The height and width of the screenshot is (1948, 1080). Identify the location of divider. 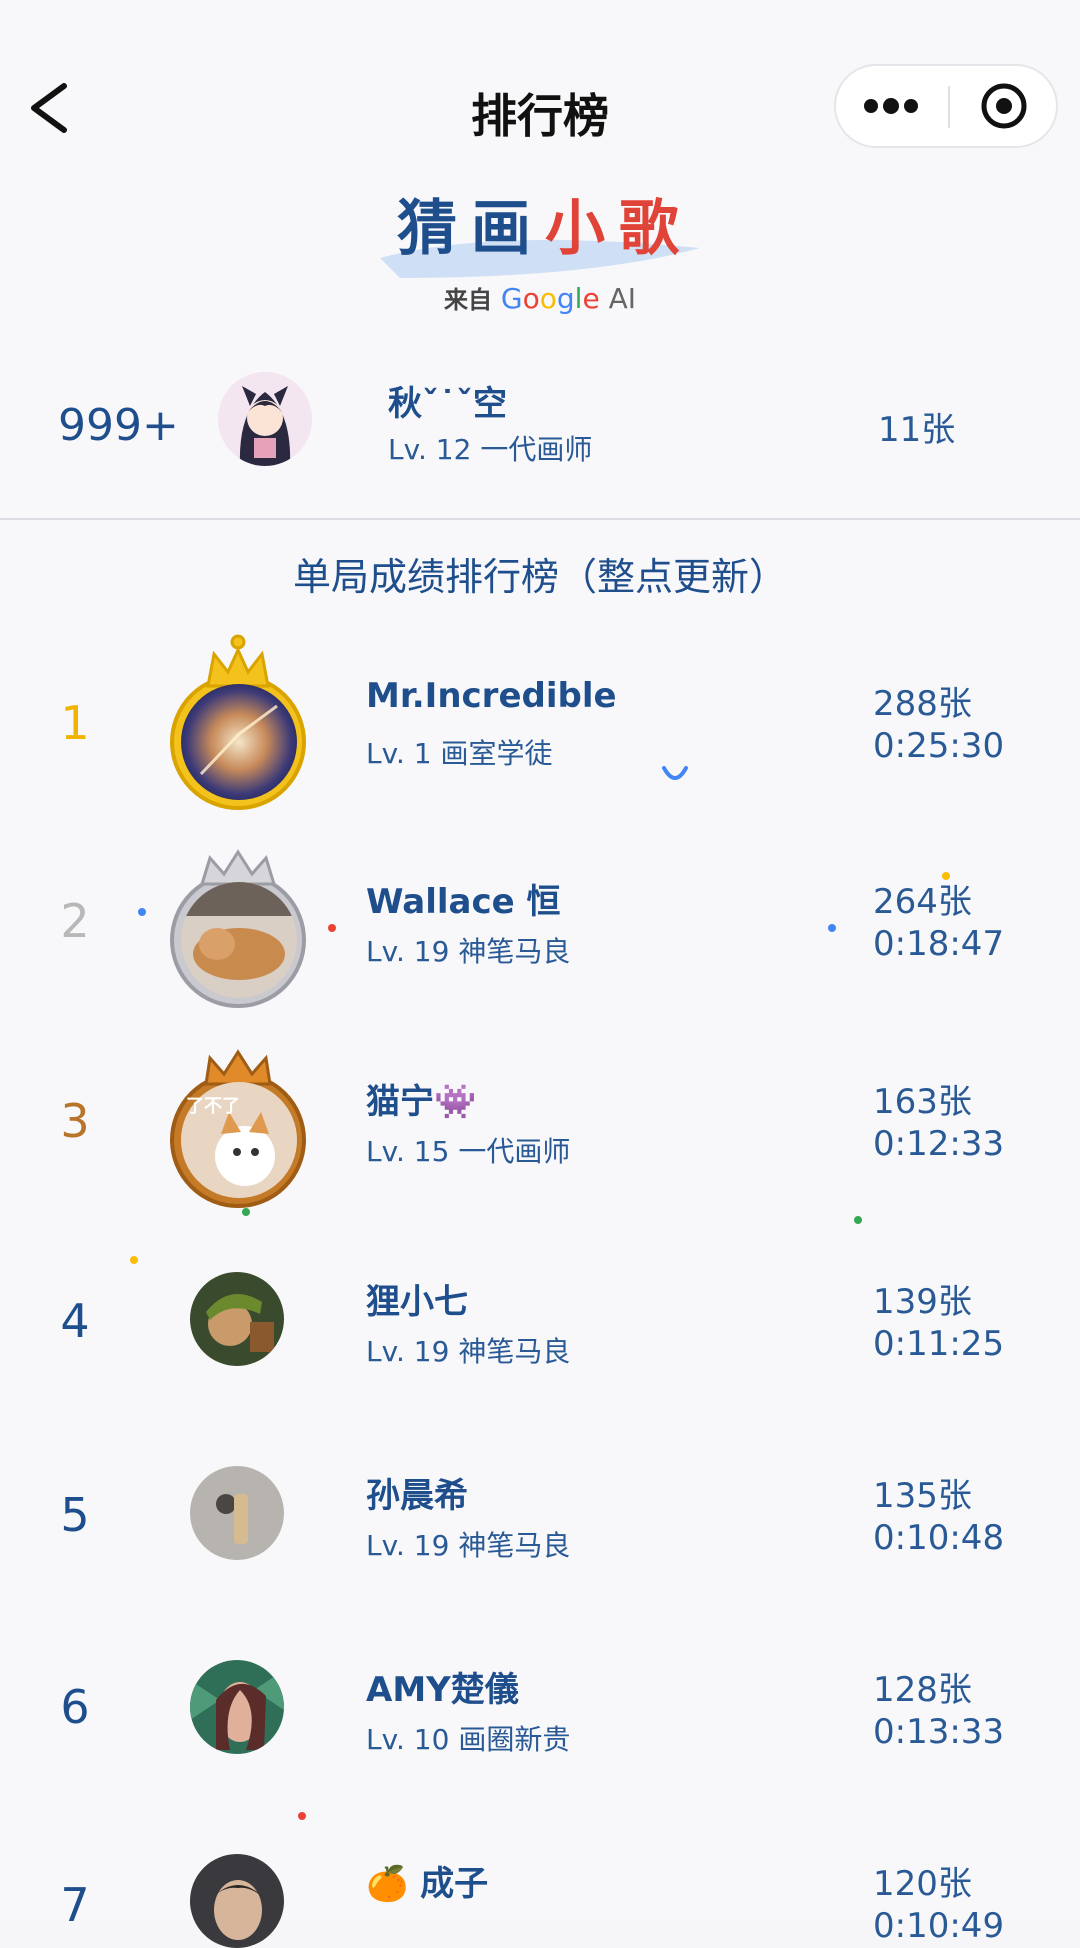
(540, 519).